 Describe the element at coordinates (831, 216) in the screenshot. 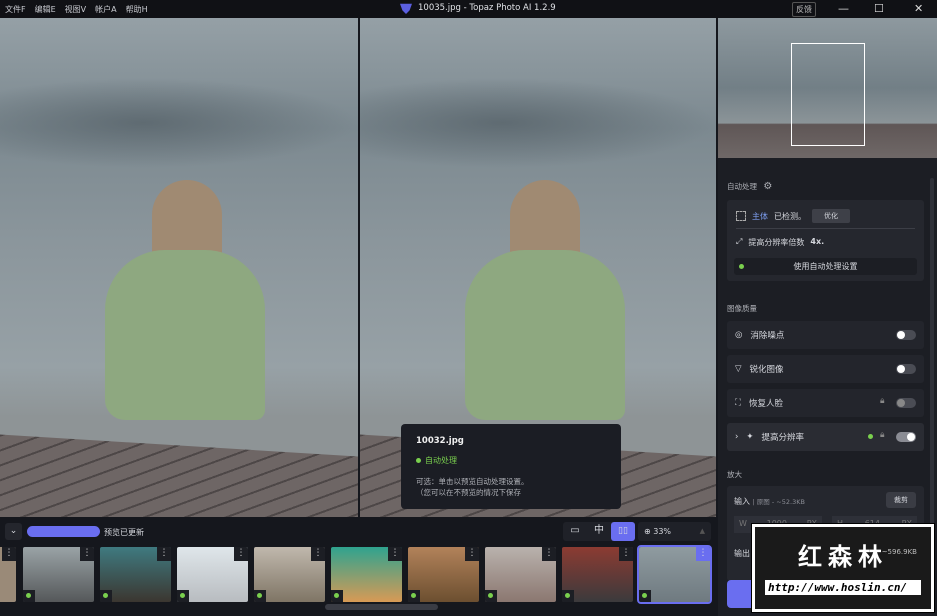

I see `refine-button: 优化` at that location.